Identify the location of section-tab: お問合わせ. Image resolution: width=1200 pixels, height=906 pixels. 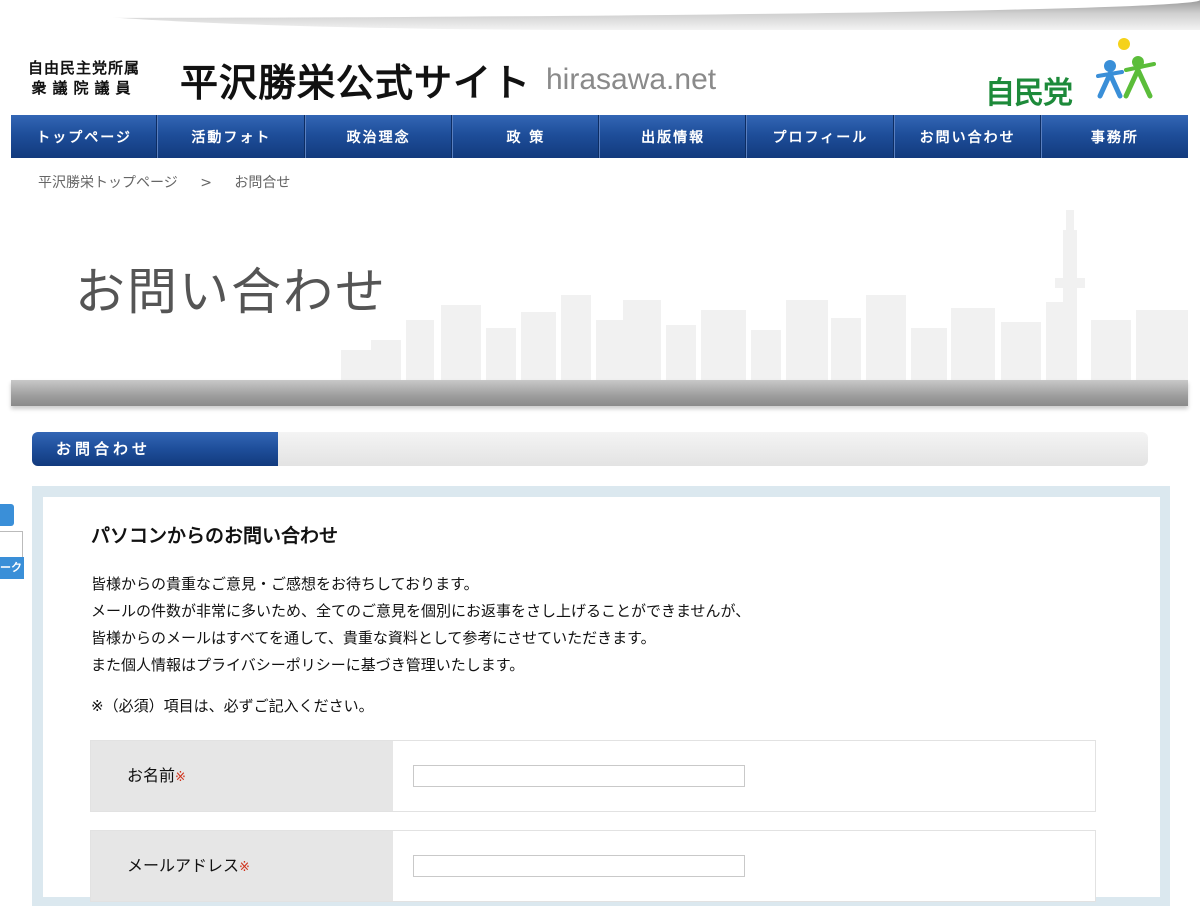
(155, 449).